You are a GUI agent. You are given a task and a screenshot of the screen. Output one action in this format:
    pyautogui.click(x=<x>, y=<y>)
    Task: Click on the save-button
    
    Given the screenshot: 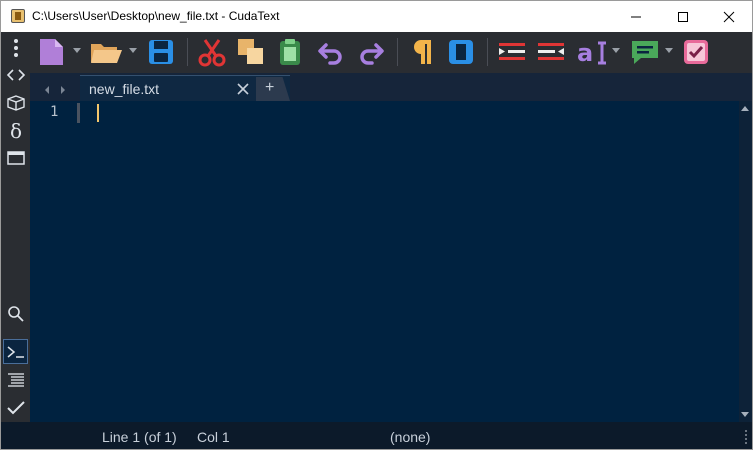 What is the action you would take?
    pyautogui.click(x=161, y=52)
    